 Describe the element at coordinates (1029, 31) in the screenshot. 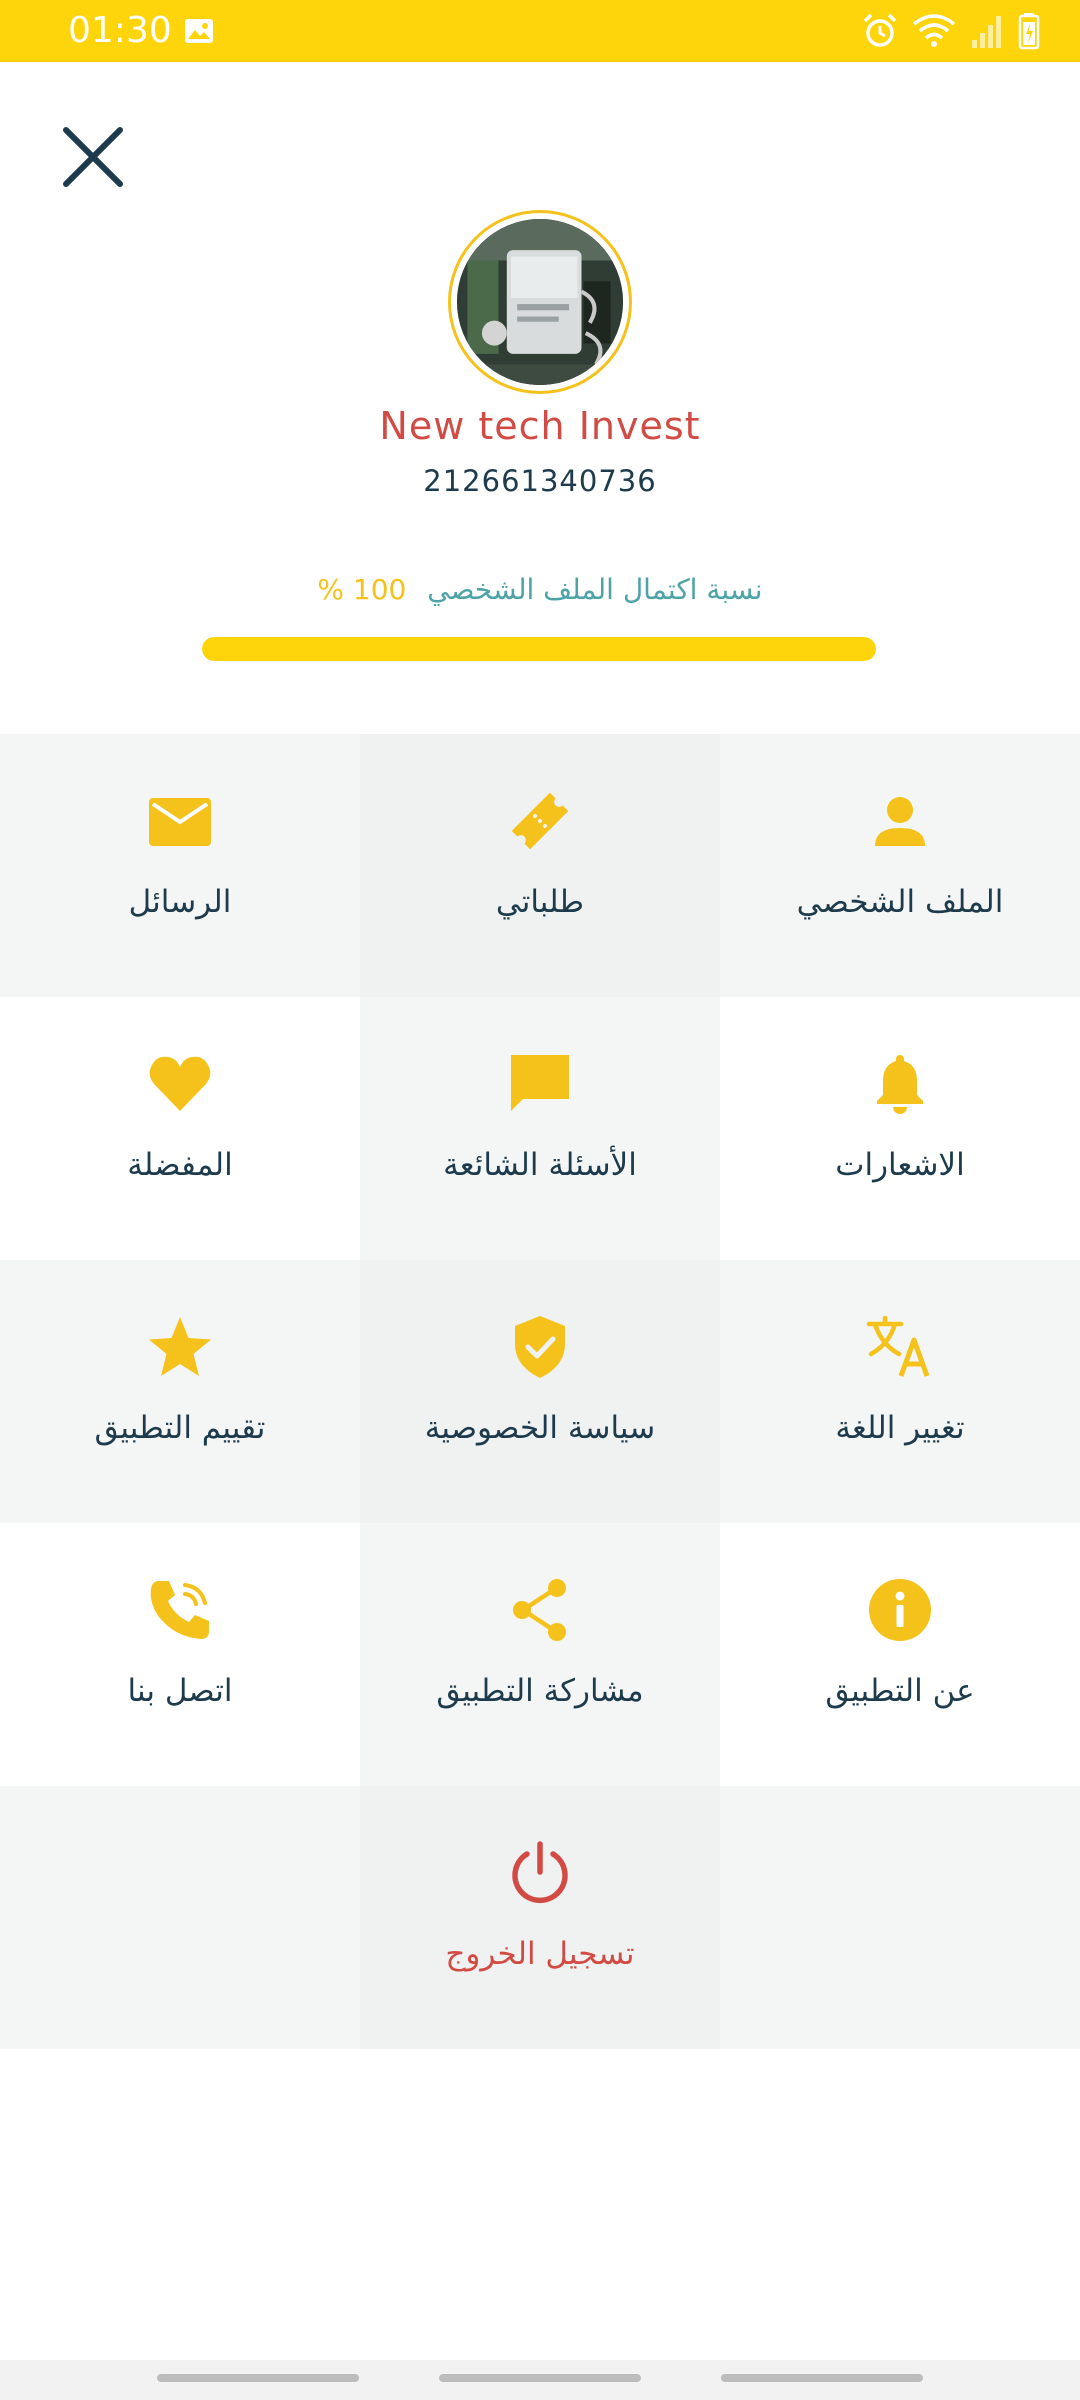

I see `battery-icon` at that location.